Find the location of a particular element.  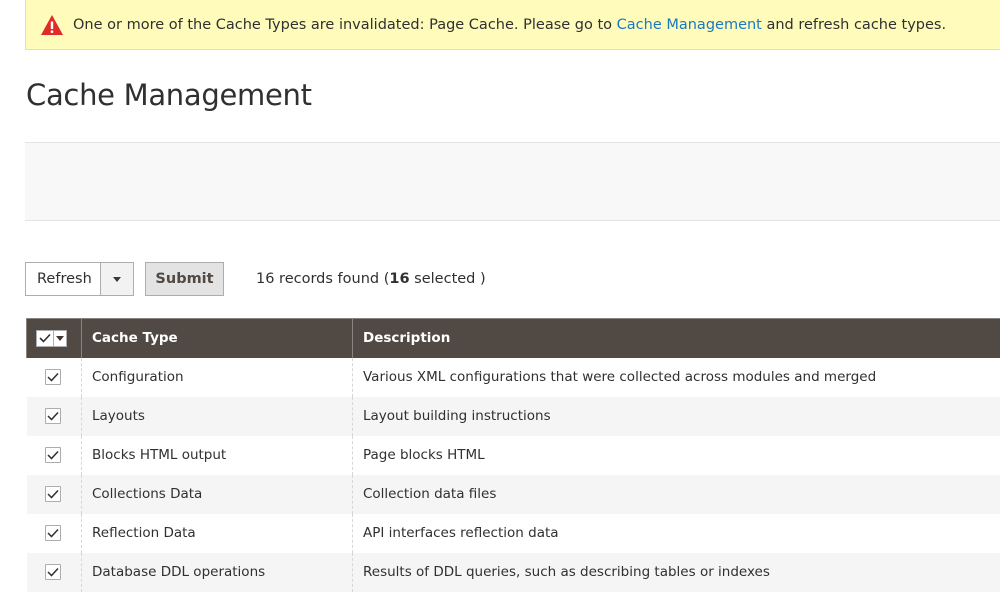

mass-action-select: Refresh is located at coordinates (79, 279).